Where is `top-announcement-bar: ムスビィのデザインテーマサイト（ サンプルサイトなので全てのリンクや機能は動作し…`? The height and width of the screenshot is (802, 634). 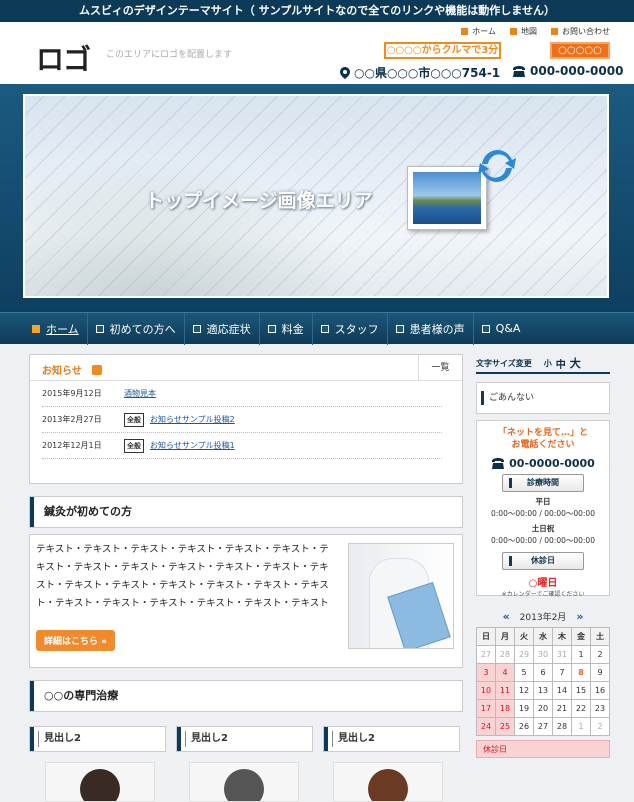 top-announcement-bar: ムスビィのデザインテーマサイト（ サンプルサイトなので全てのリンクや機能は動作し… is located at coordinates (317, 11).